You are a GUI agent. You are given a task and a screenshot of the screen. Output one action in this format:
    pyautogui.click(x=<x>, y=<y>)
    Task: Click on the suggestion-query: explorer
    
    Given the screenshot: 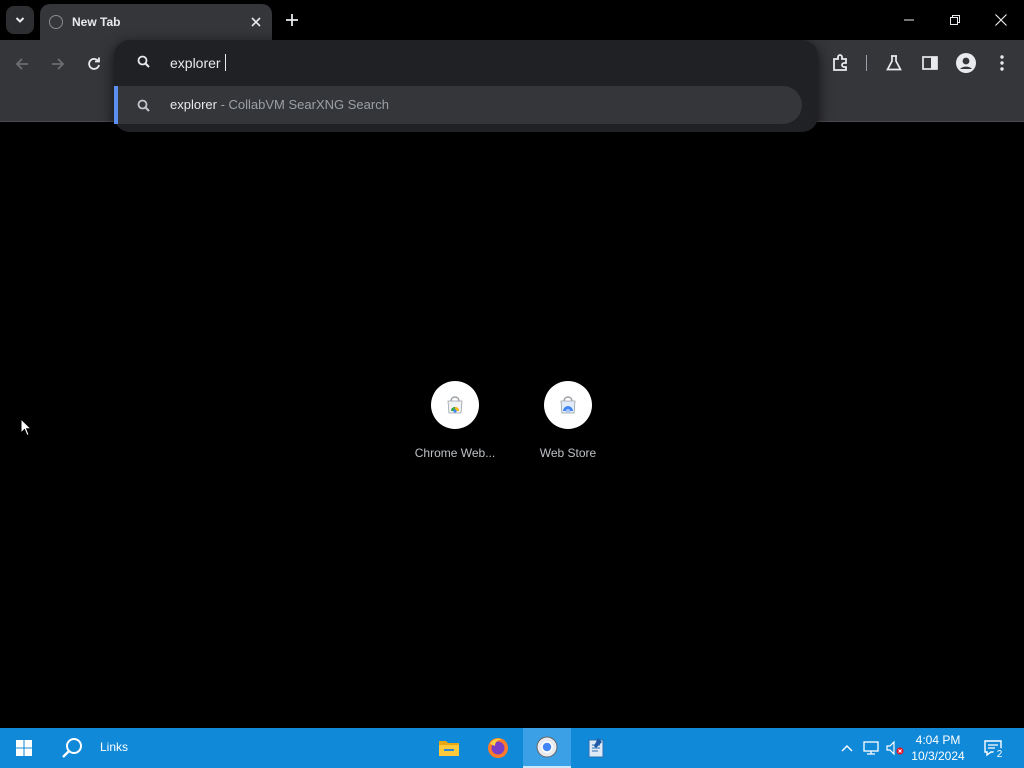 What is the action you would take?
    pyautogui.click(x=193, y=104)
    